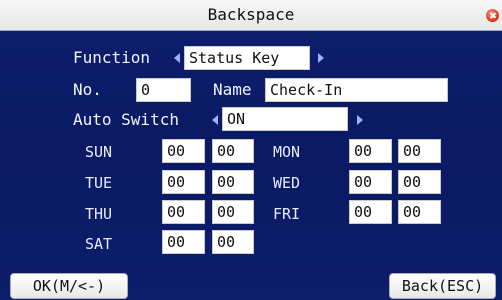 The image size is (502, 300). Describe the element at coordinates (419, 182) in the screenshot. I see `wed-minute-input: 00` at that location.